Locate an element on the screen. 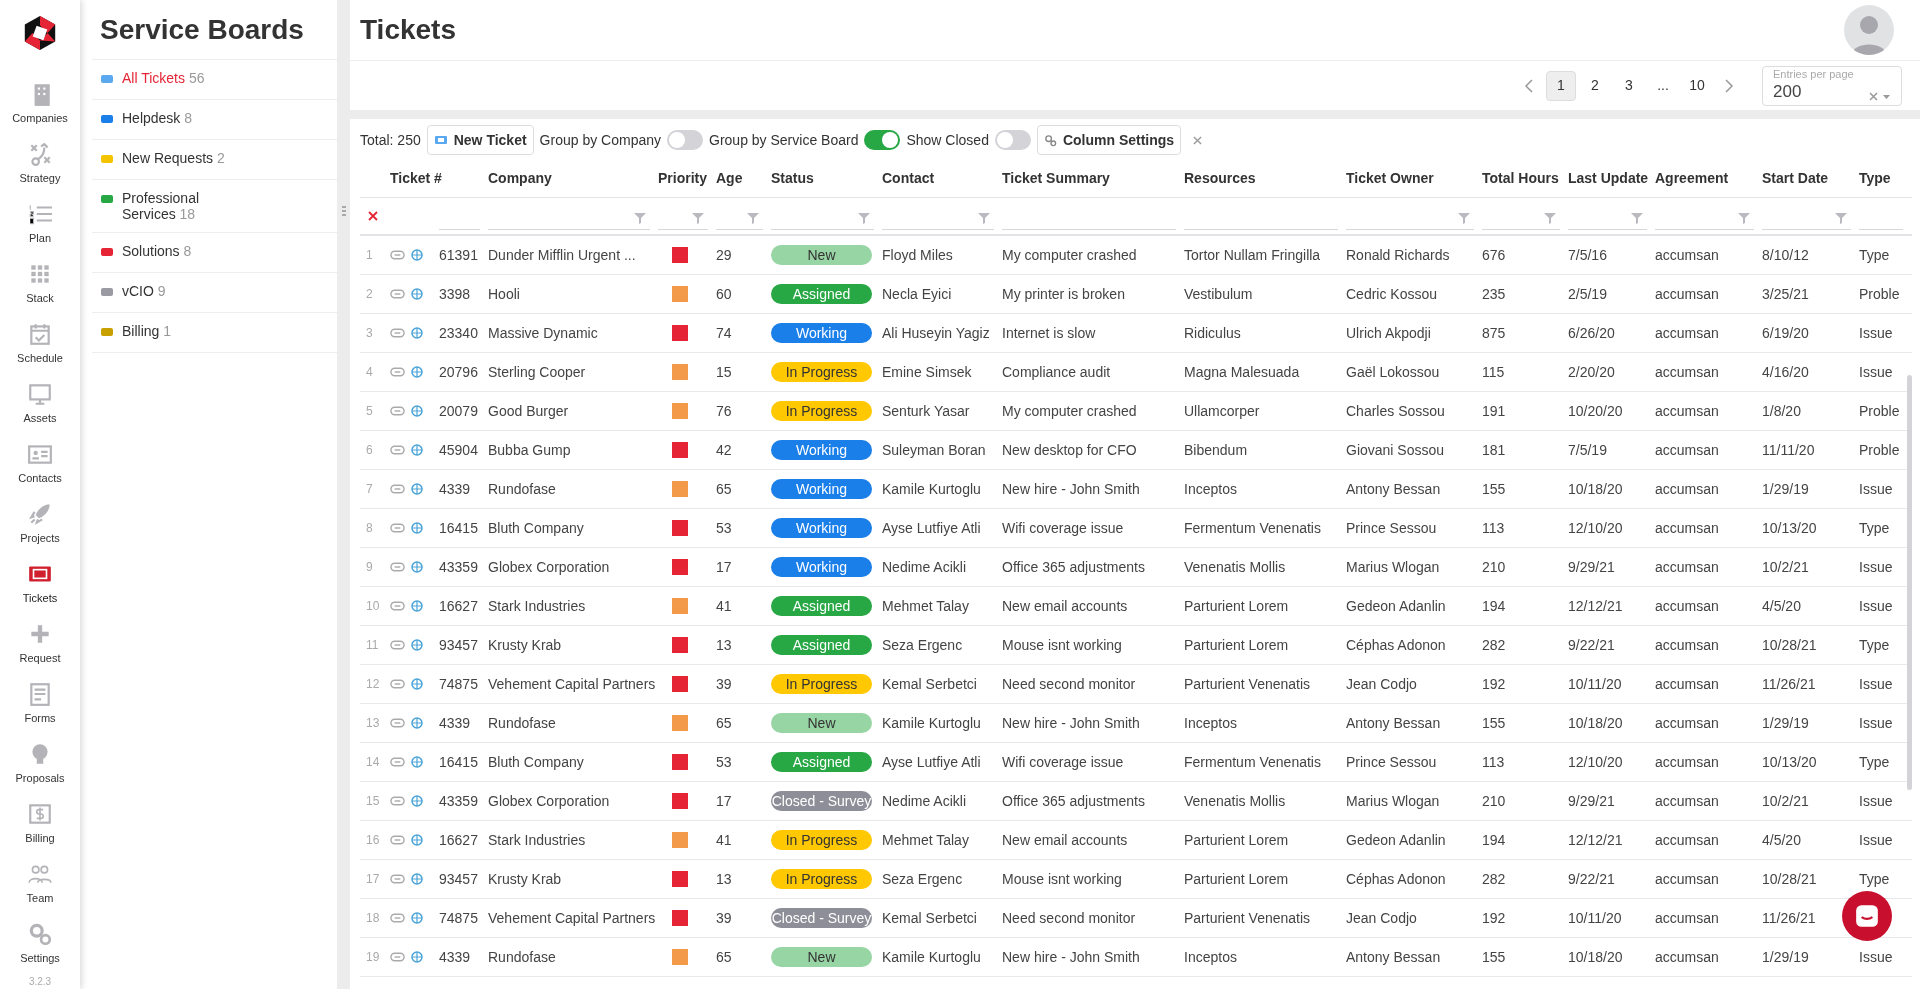  nav-item: Team is located at coordinates (40, 884).